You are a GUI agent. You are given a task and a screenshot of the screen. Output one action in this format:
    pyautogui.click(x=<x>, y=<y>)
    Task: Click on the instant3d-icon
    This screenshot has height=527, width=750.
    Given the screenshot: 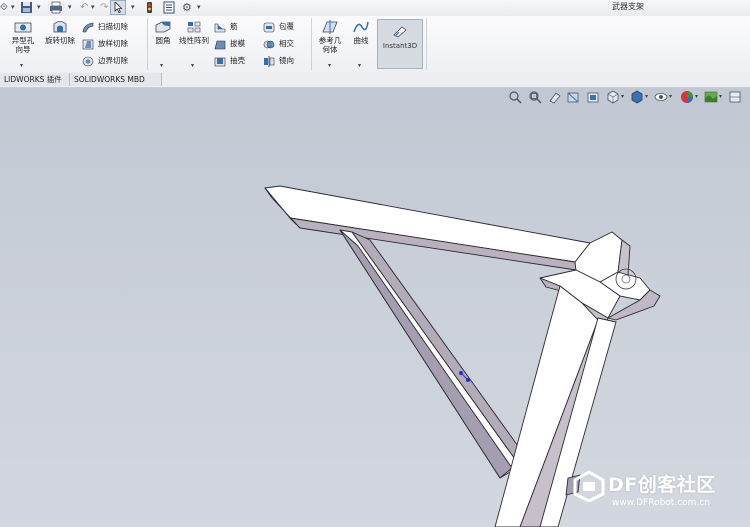 What is the action you would take?
    pyautogui.click(x=400, y=32)
    